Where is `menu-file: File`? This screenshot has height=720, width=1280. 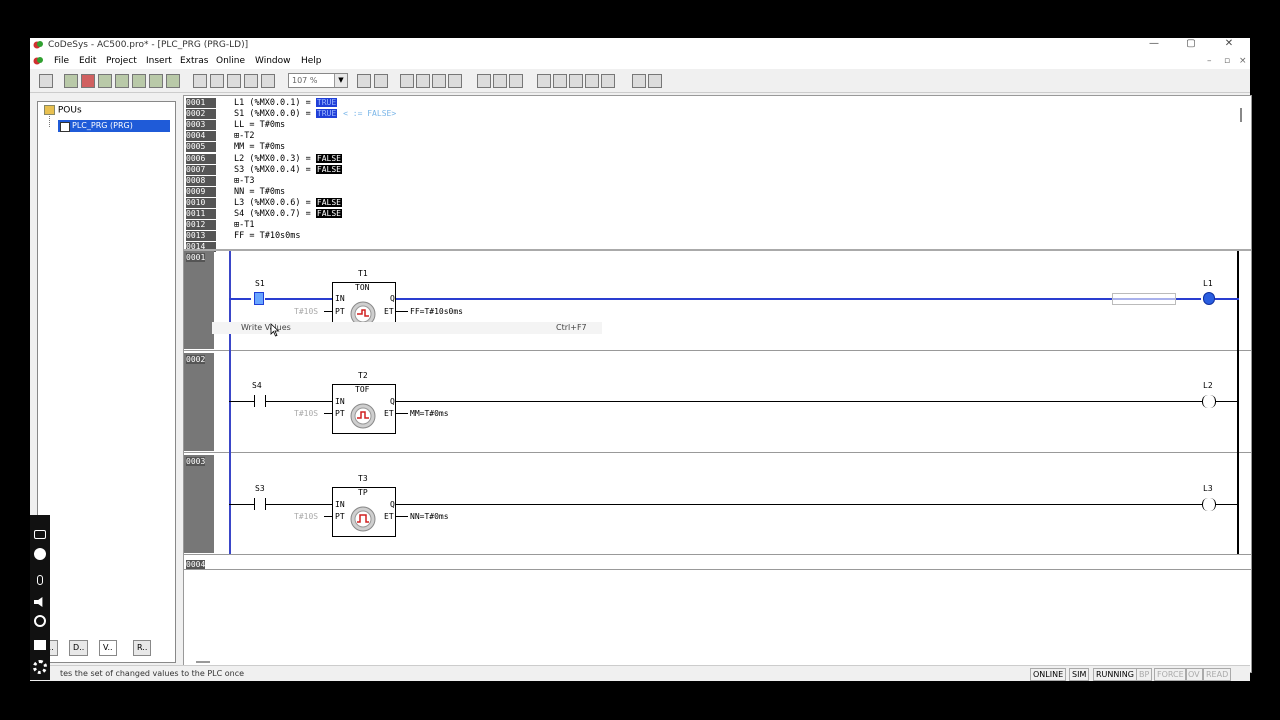
menu-file: File is located at coordinates (61, 61).